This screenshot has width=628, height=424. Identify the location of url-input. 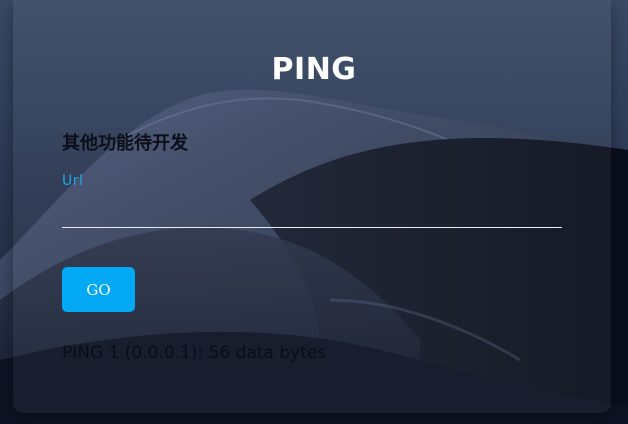
(312, 212).